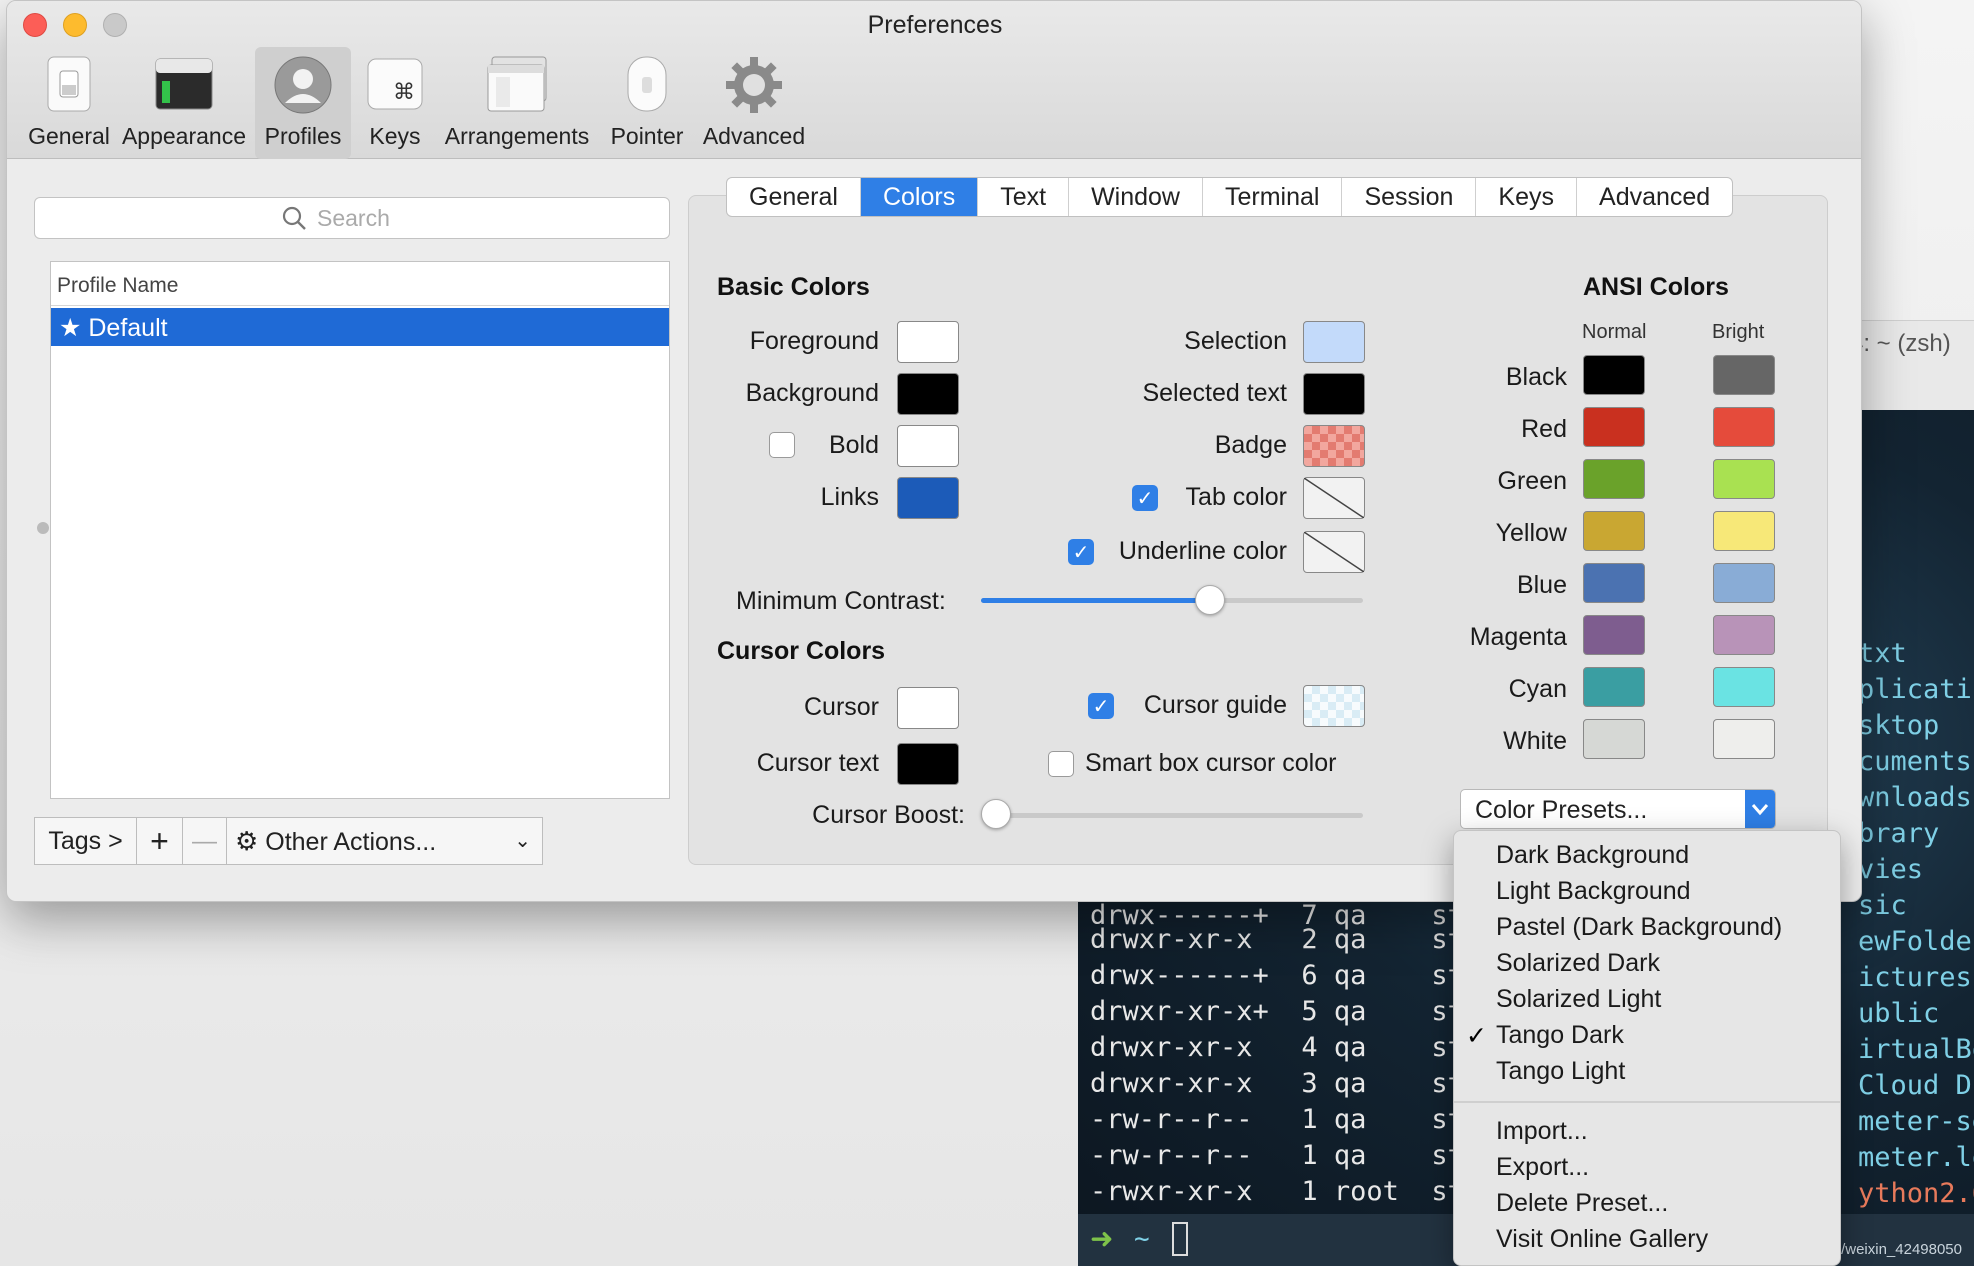  What do you see at coordinates (1654, 197) in the screenshot?
I see `tab-advanced: Advanced` at bounding box center [1654, 197].